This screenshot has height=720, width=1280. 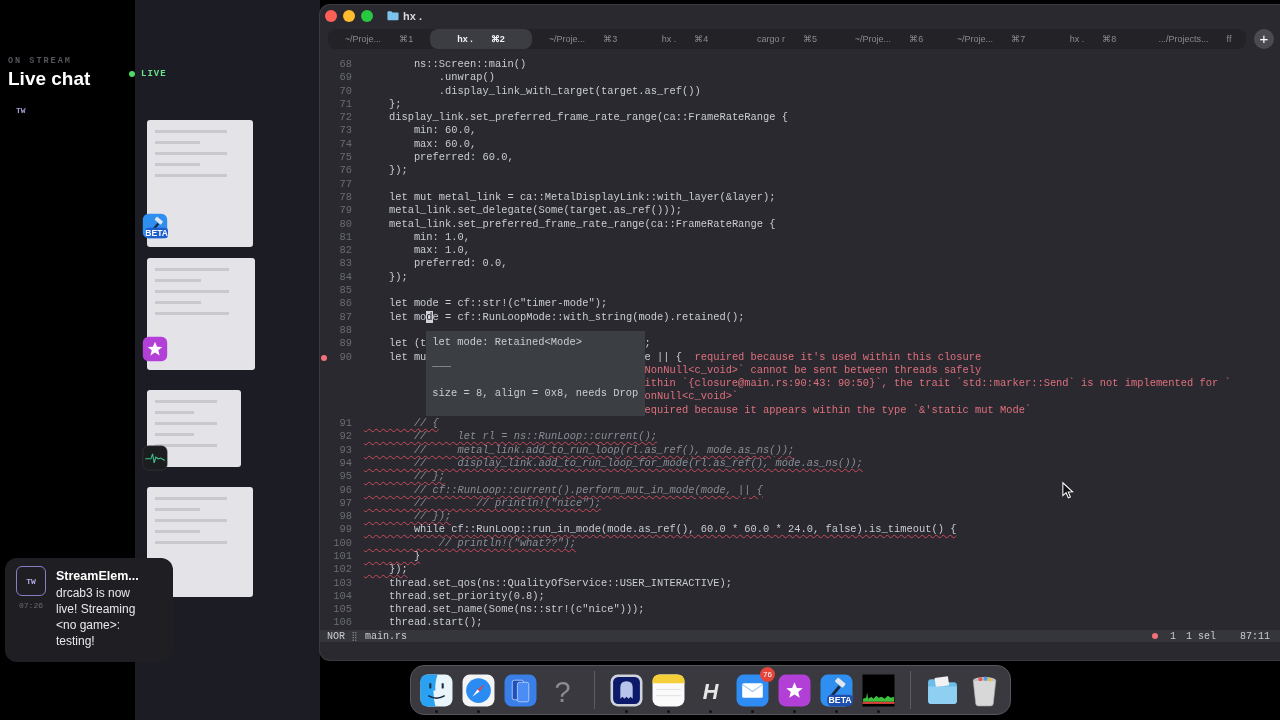 What do you see at coordinates (416, 556) in the screenshot?
I see `code-line: }` at bounding box center [416, 556].